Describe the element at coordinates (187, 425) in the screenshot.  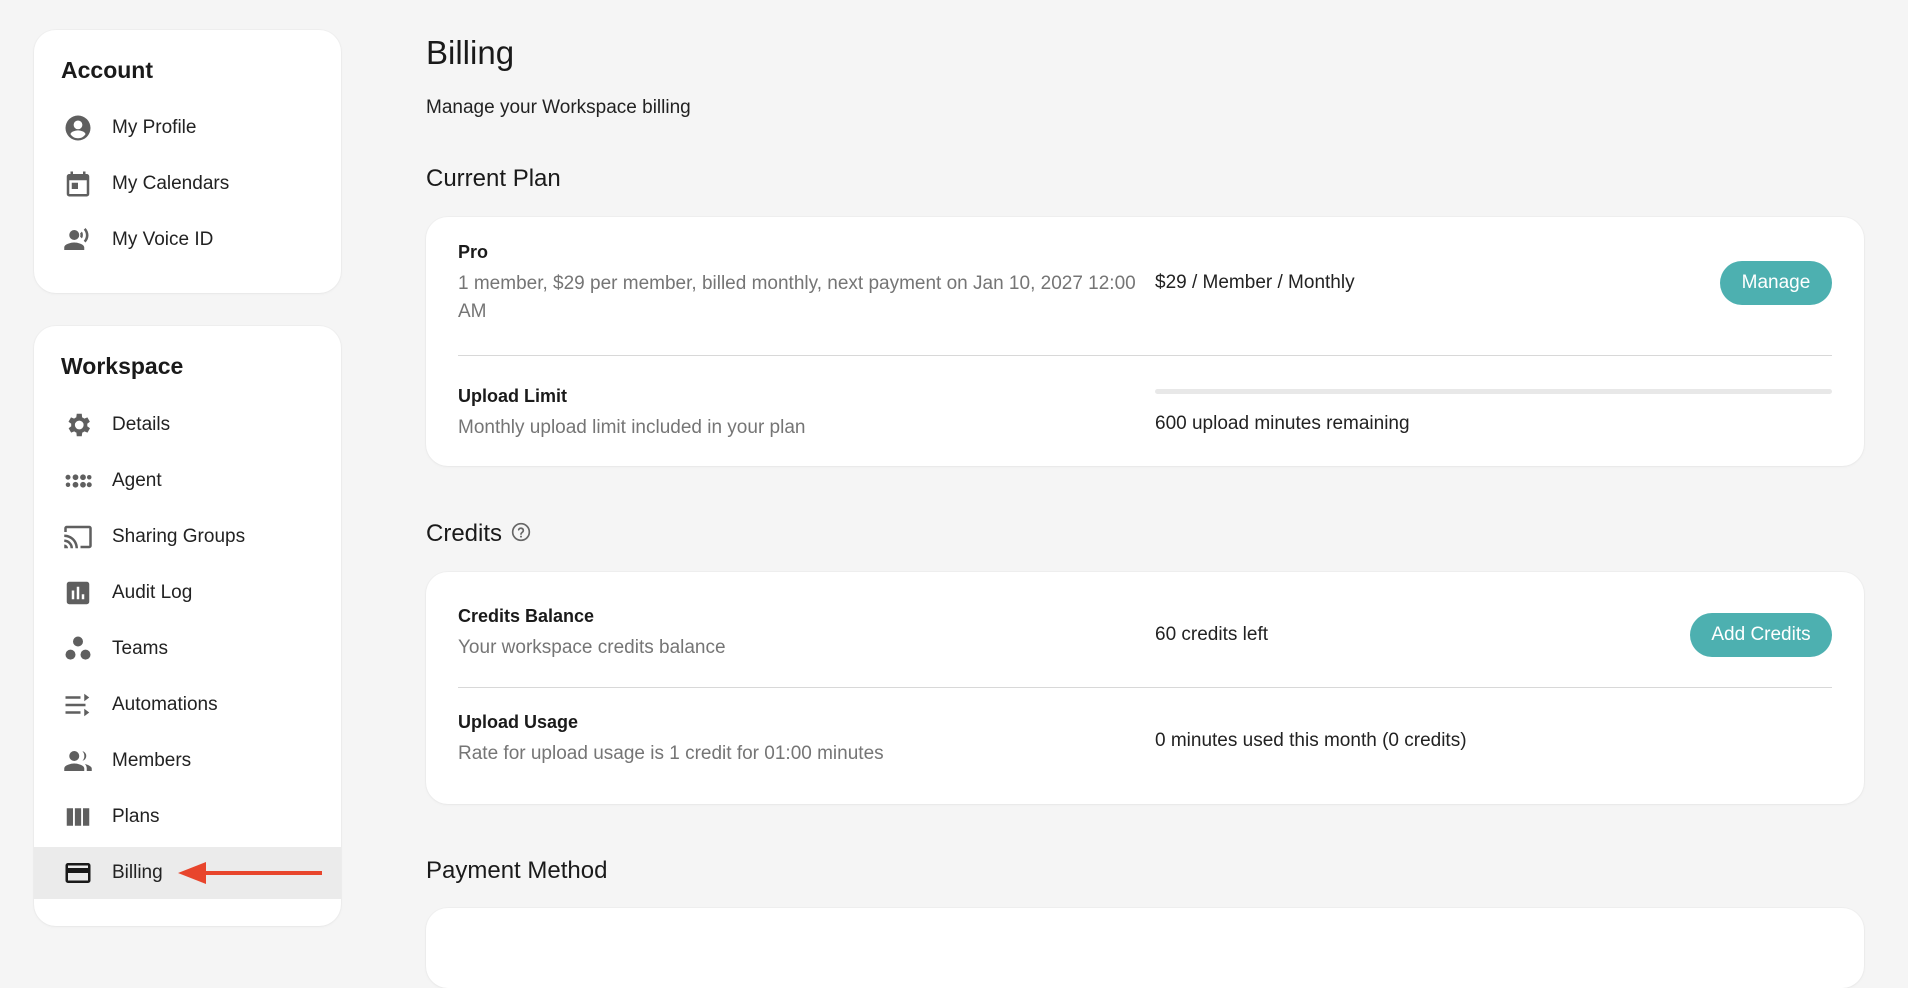
I see `sidebar-item-details: Details` at that location.